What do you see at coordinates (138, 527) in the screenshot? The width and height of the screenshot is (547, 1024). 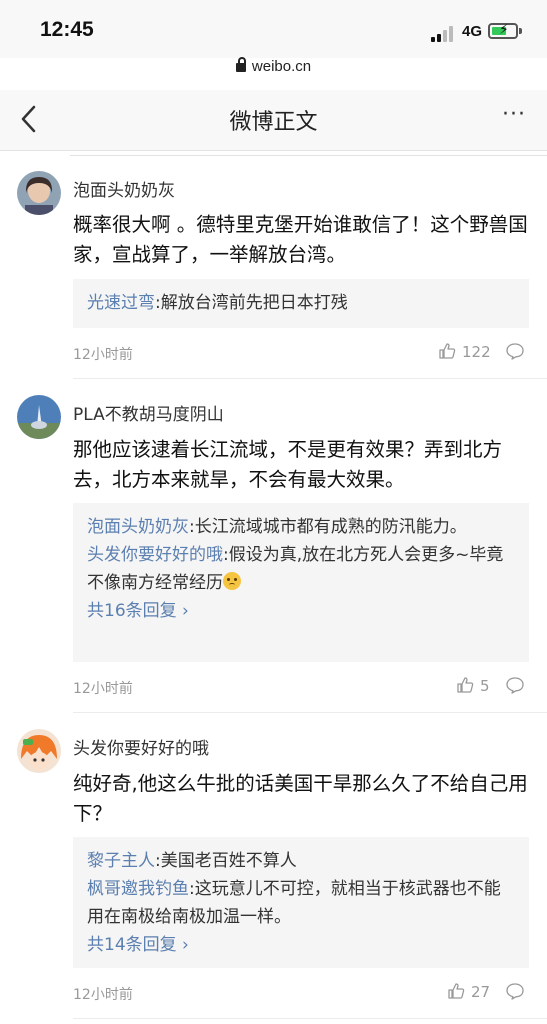 I see `reply-username: 泡面头奶奶灰` at bounding box center [138, 527].